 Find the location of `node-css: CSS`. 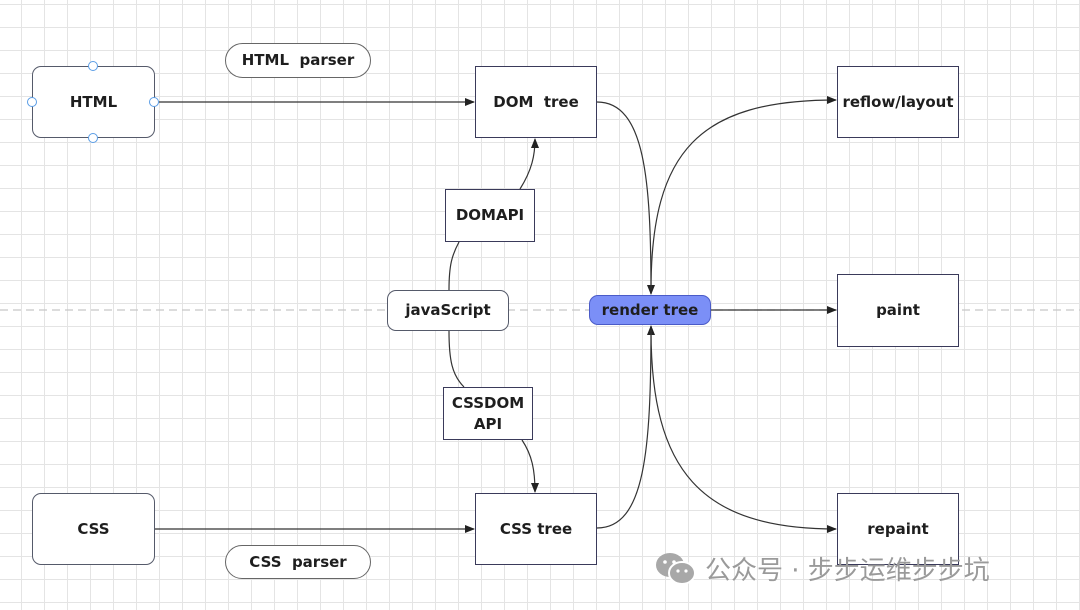

node-css: CSS is located at coordinates (93, 529).